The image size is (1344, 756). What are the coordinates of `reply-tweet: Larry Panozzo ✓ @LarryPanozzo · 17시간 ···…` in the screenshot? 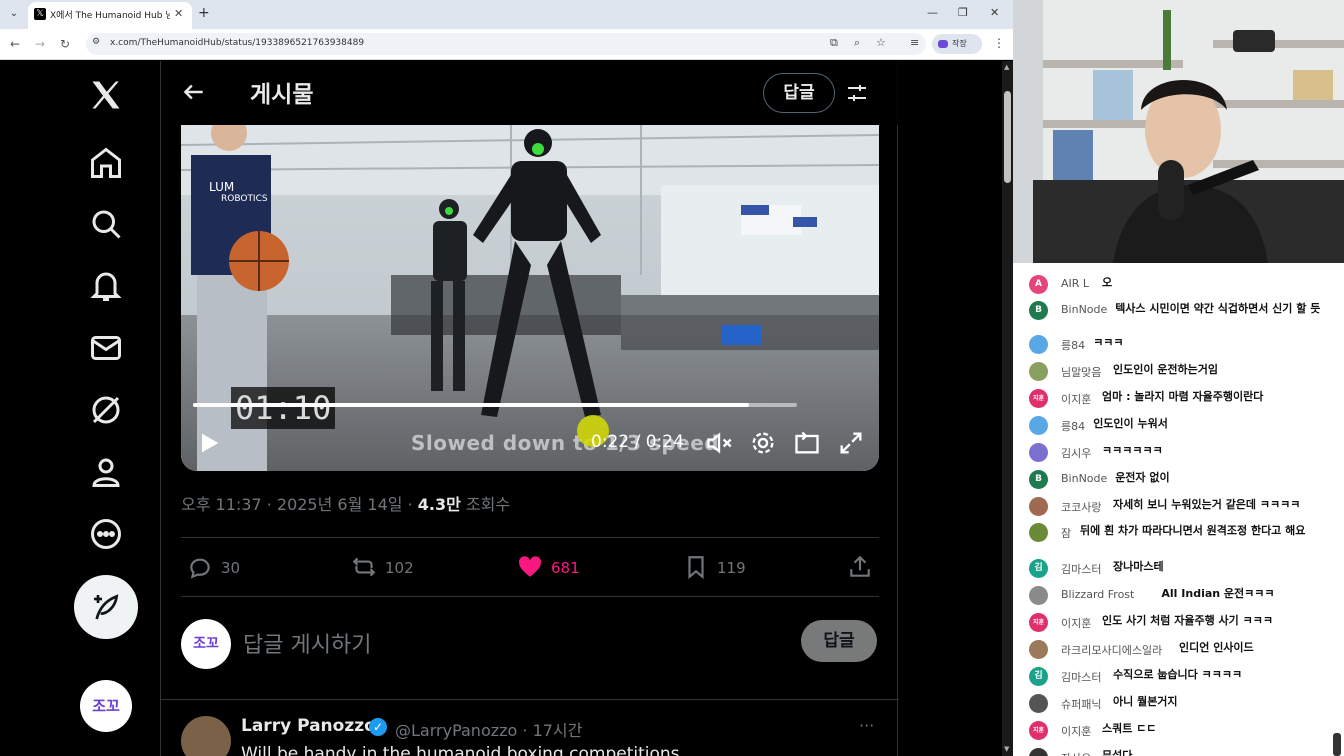 It's located at (530, 727).